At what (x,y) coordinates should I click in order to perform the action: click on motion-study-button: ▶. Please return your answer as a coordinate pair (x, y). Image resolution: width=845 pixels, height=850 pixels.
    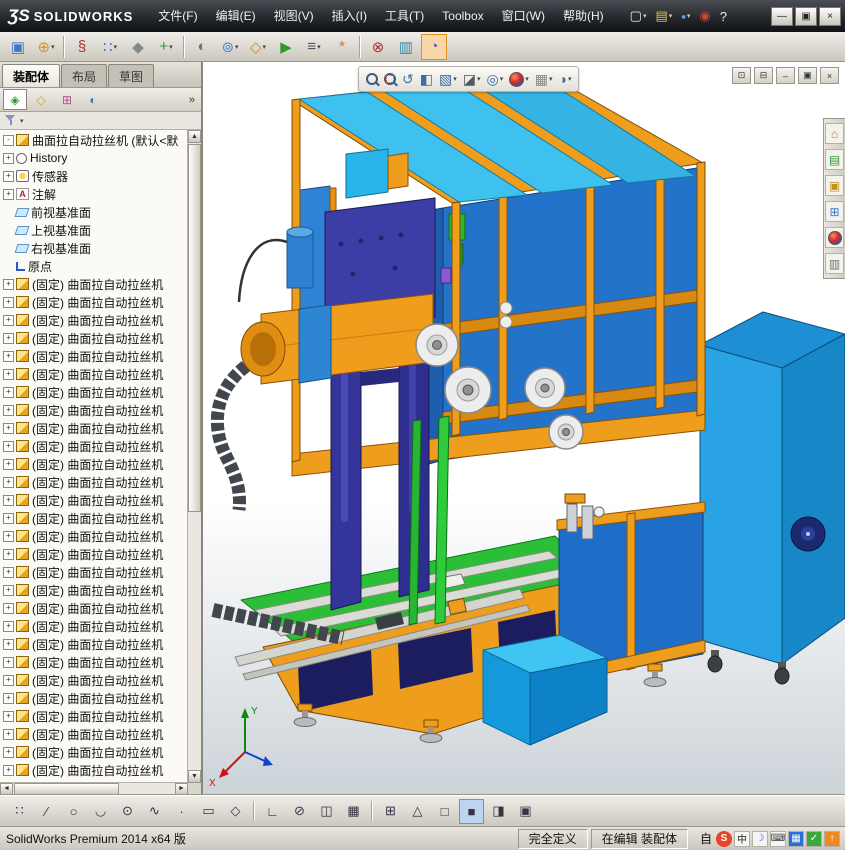
    Looking at the image, I should click on (286, 47).